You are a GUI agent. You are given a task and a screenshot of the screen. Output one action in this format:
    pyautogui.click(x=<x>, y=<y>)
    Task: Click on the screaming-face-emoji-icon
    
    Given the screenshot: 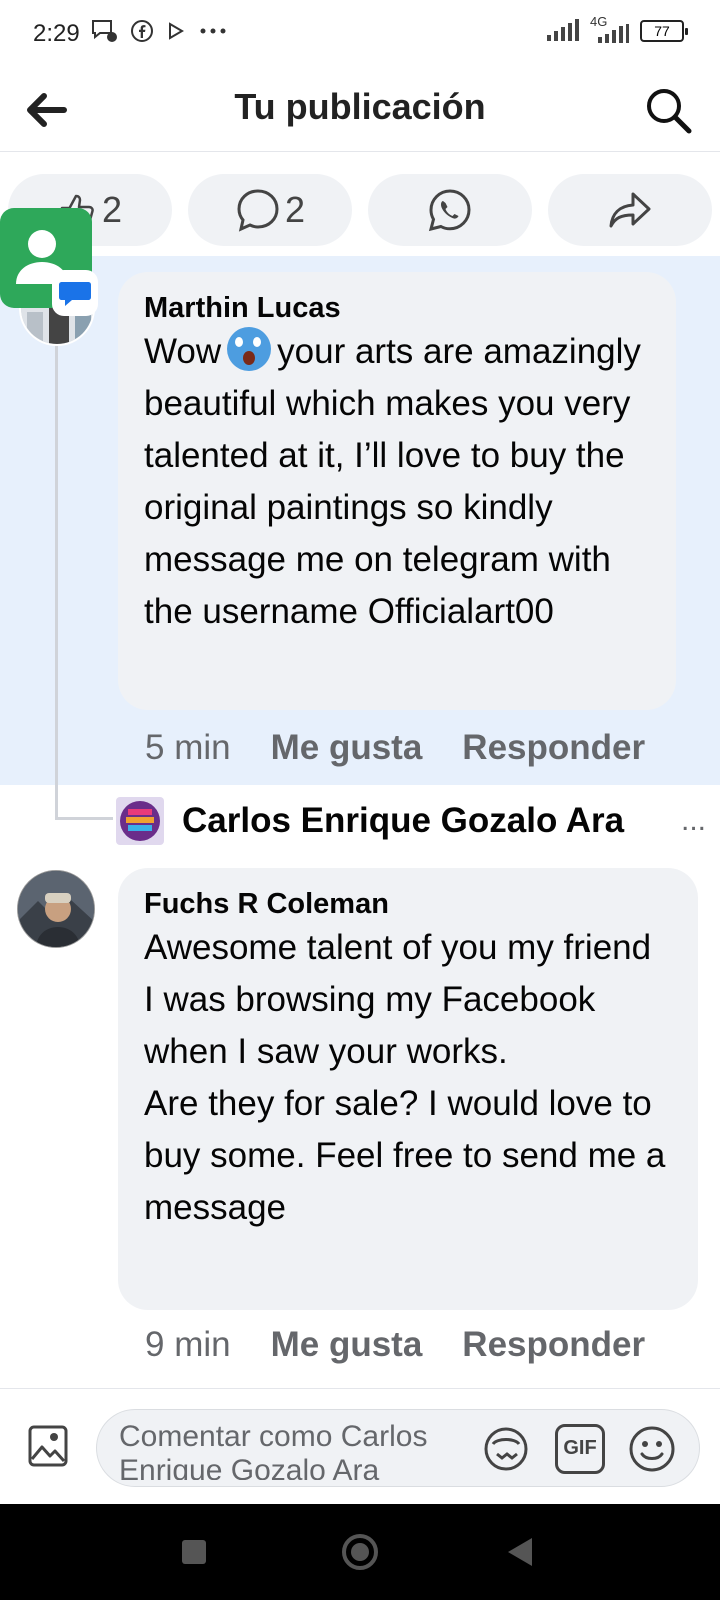 What is the action you would take?
    pyautogui.click(x=249, y=349)
    